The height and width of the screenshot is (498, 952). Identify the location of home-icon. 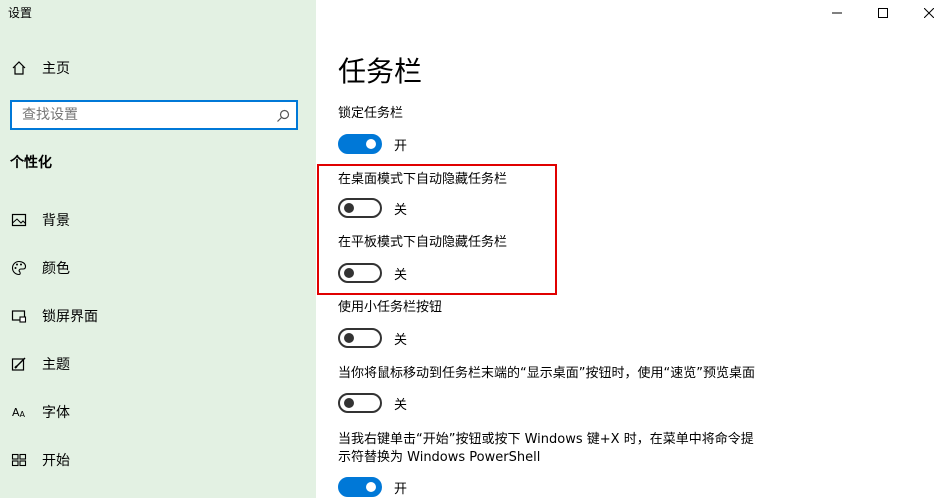
(19, 68).